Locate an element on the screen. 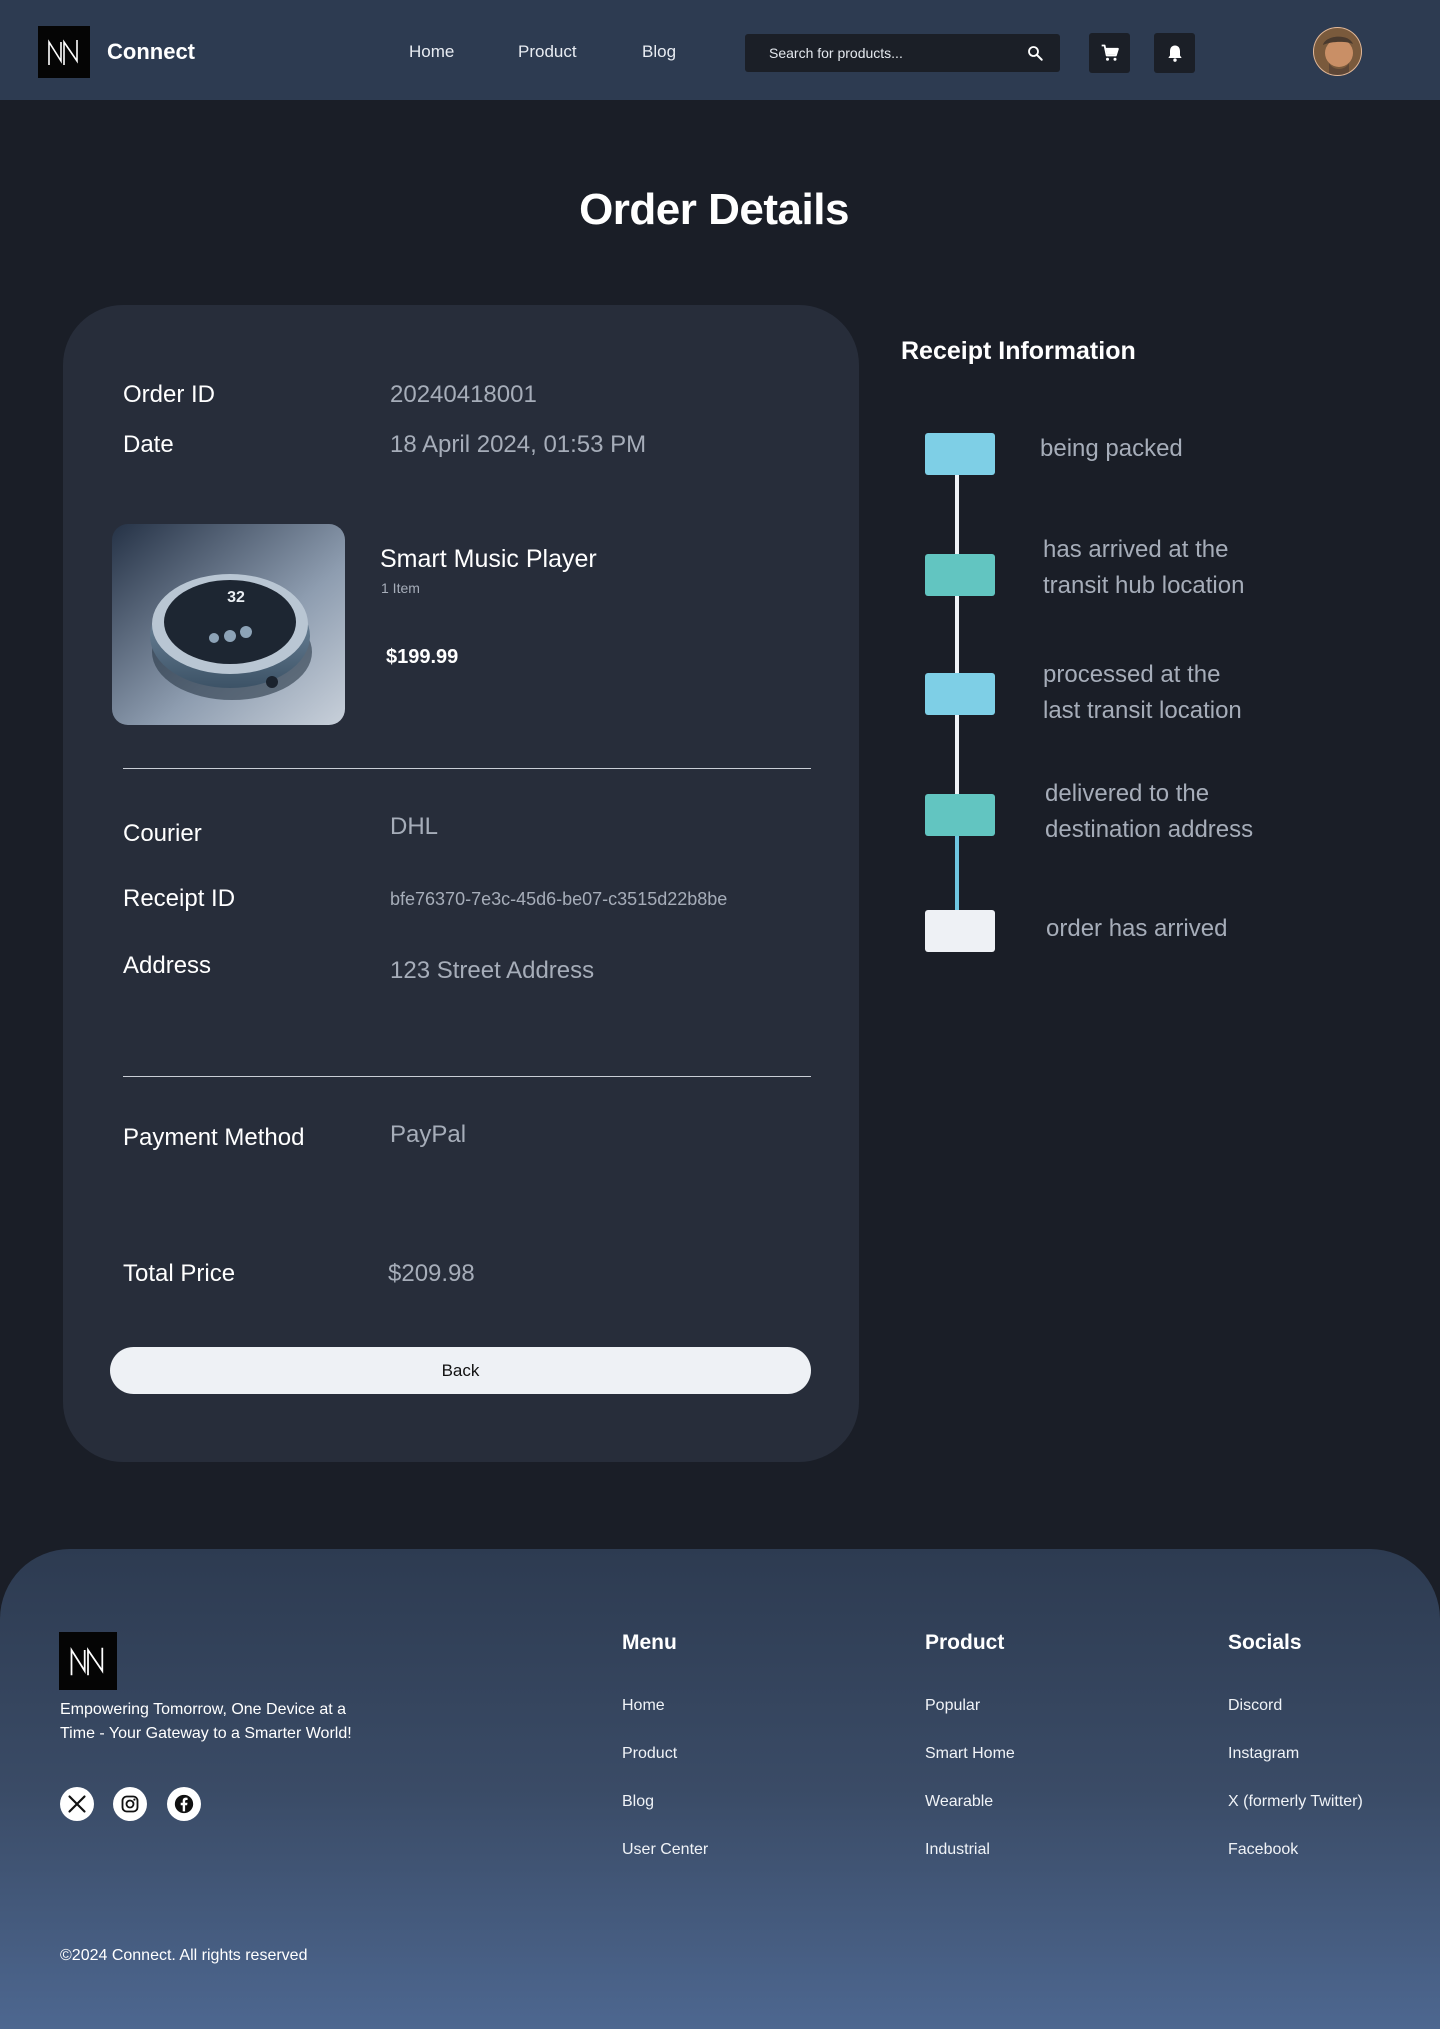  footer-link-wearable: Wearable is located at coordinates (959, 1802).